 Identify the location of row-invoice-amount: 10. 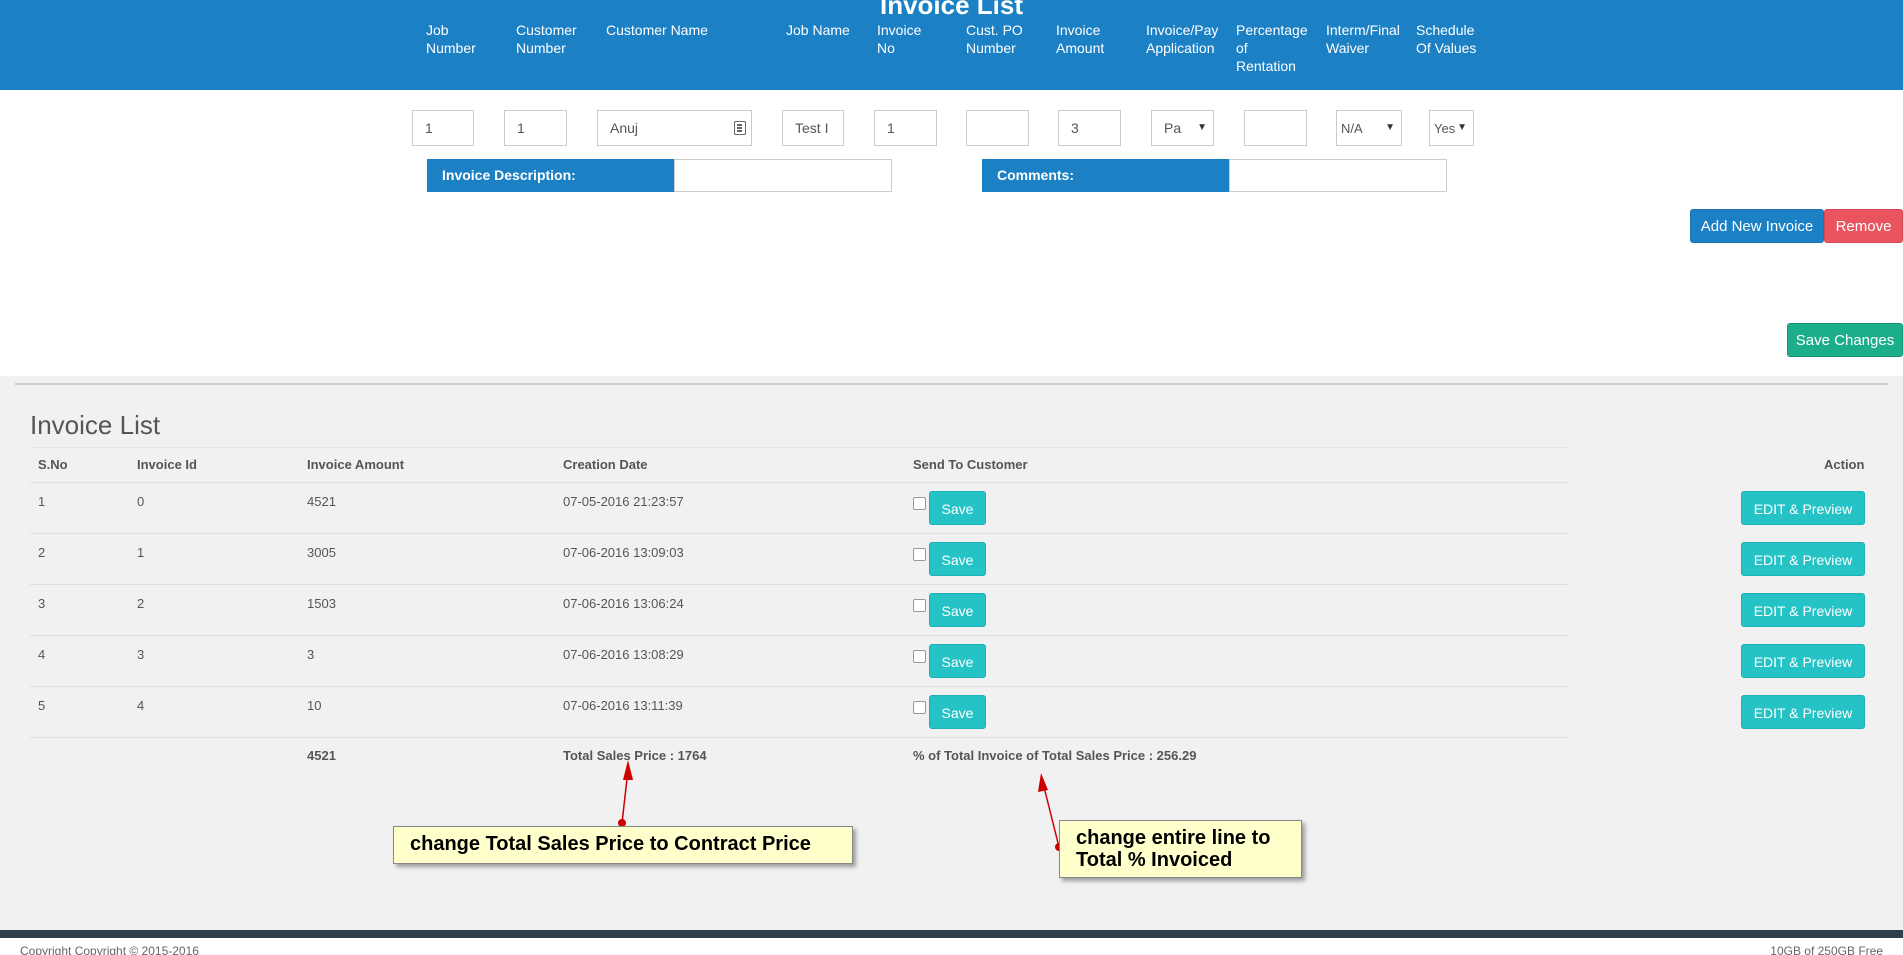
(314, 705).